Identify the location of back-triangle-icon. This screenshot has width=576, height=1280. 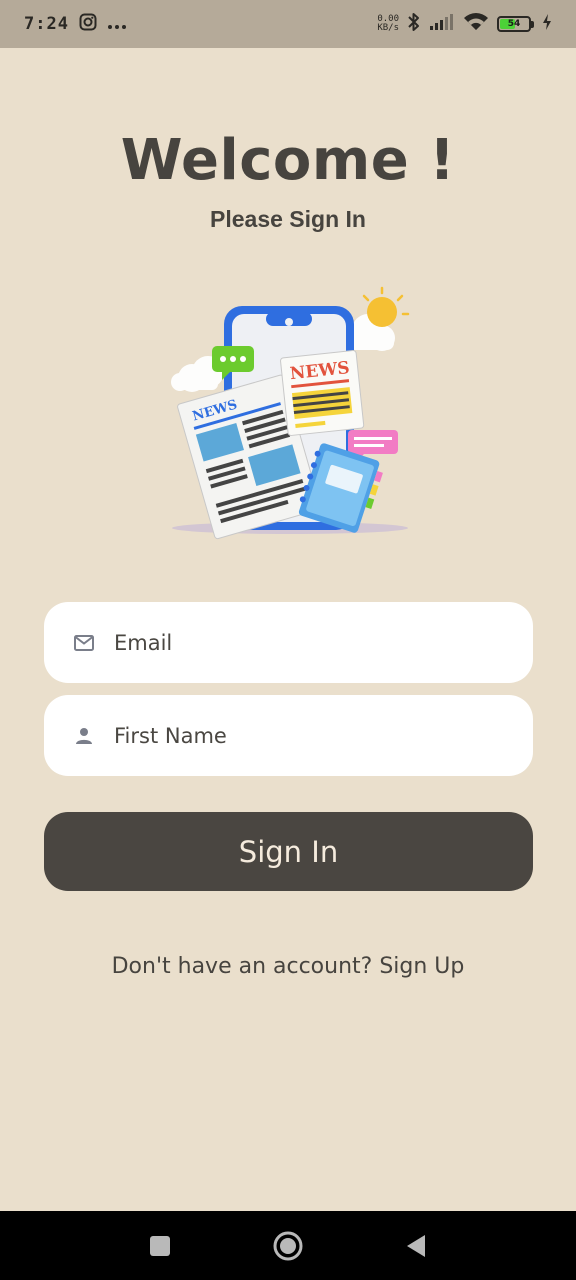
(416, 1246).